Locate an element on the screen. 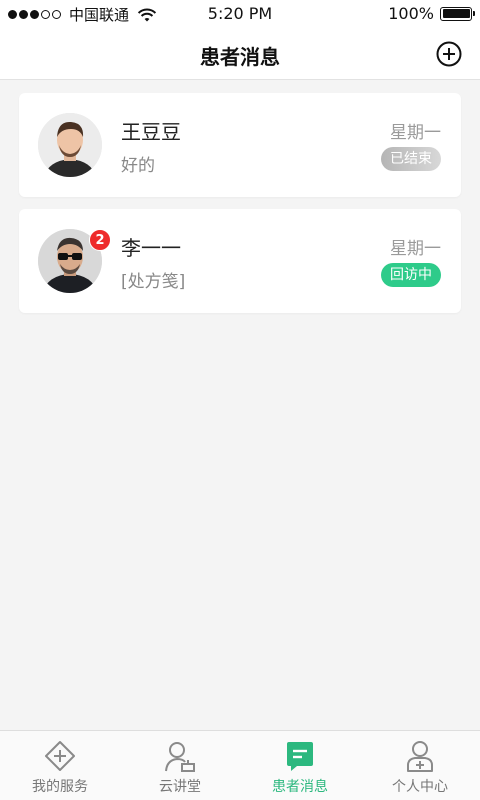 This screenshot has height=800, width=480. tab-personal-center: 个人中心 is located at coordinates (420, 765).